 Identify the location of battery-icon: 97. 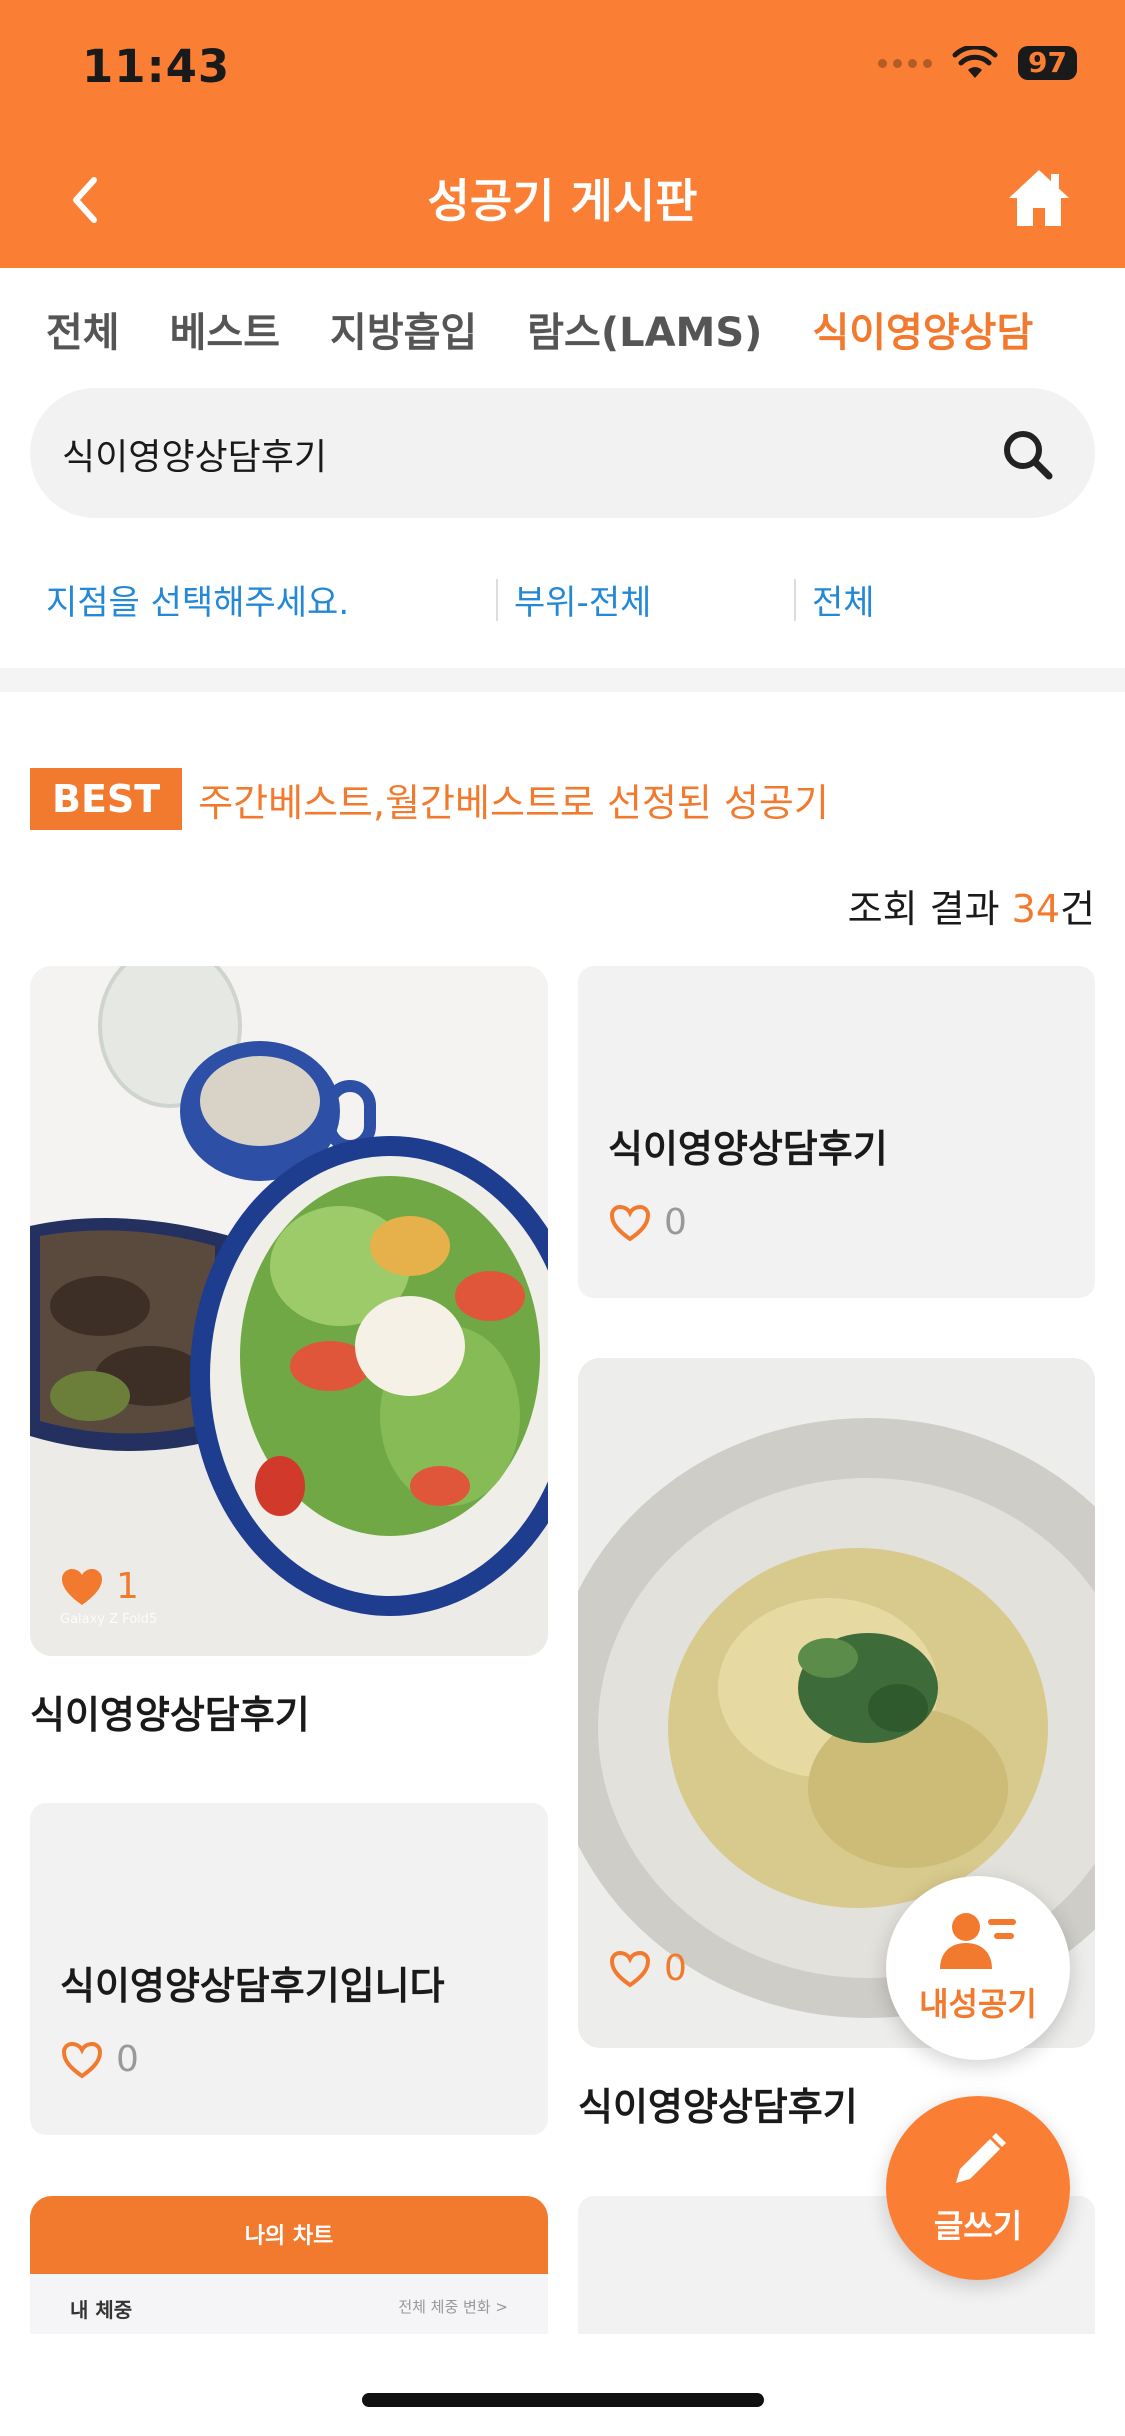
(1047, 63).